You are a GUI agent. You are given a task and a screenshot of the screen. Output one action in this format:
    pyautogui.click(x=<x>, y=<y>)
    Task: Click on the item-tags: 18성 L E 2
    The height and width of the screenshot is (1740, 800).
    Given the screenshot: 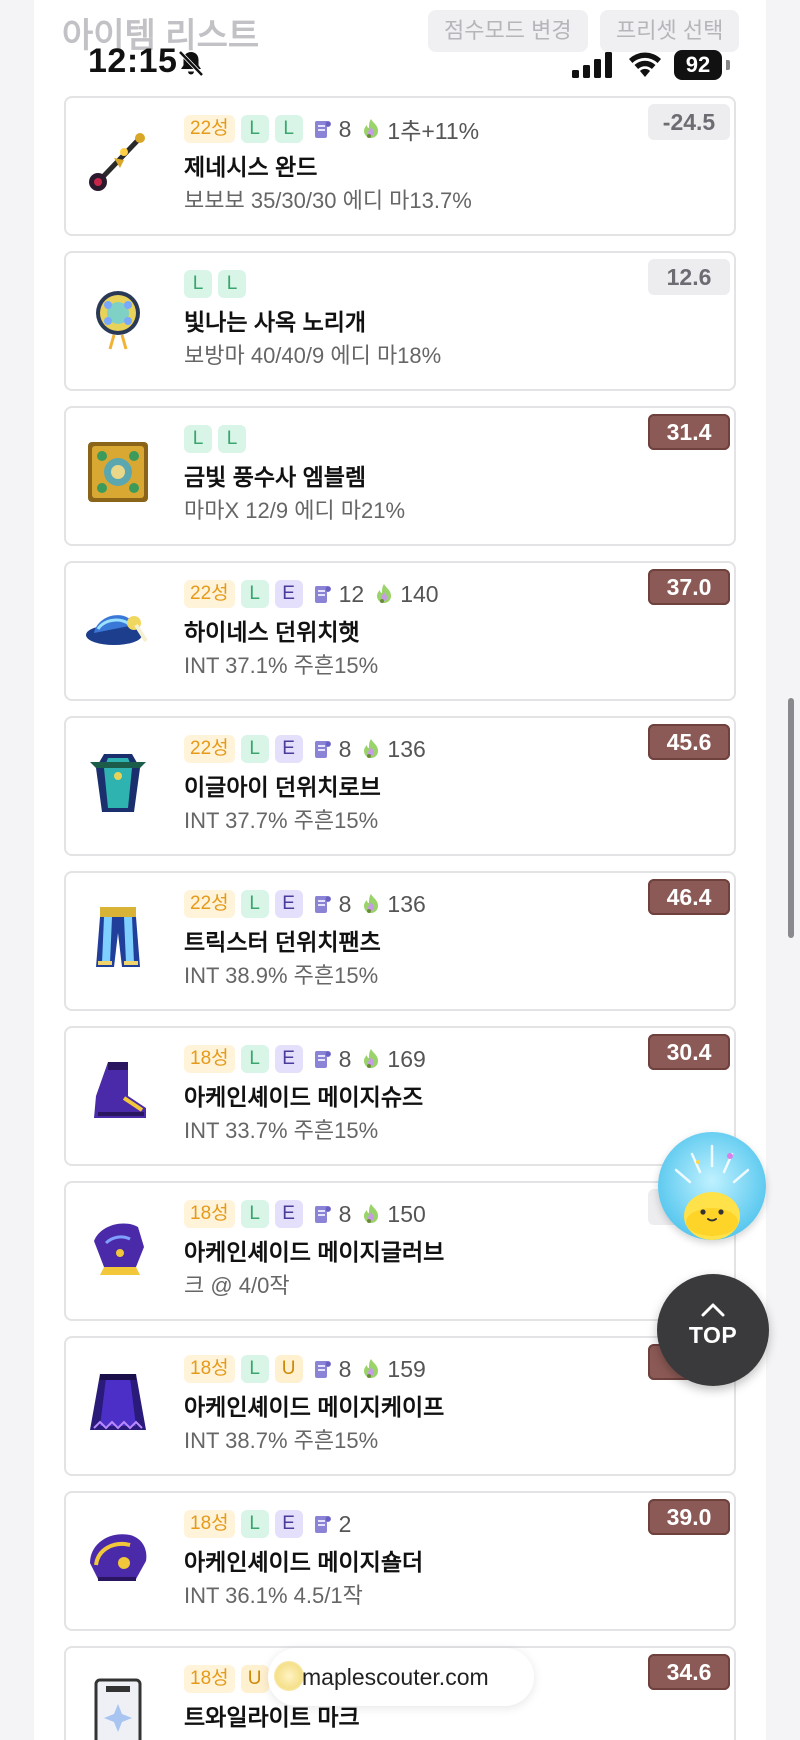 What is the action you would take?
    pyautogui.click(x=411, y=1524)
    